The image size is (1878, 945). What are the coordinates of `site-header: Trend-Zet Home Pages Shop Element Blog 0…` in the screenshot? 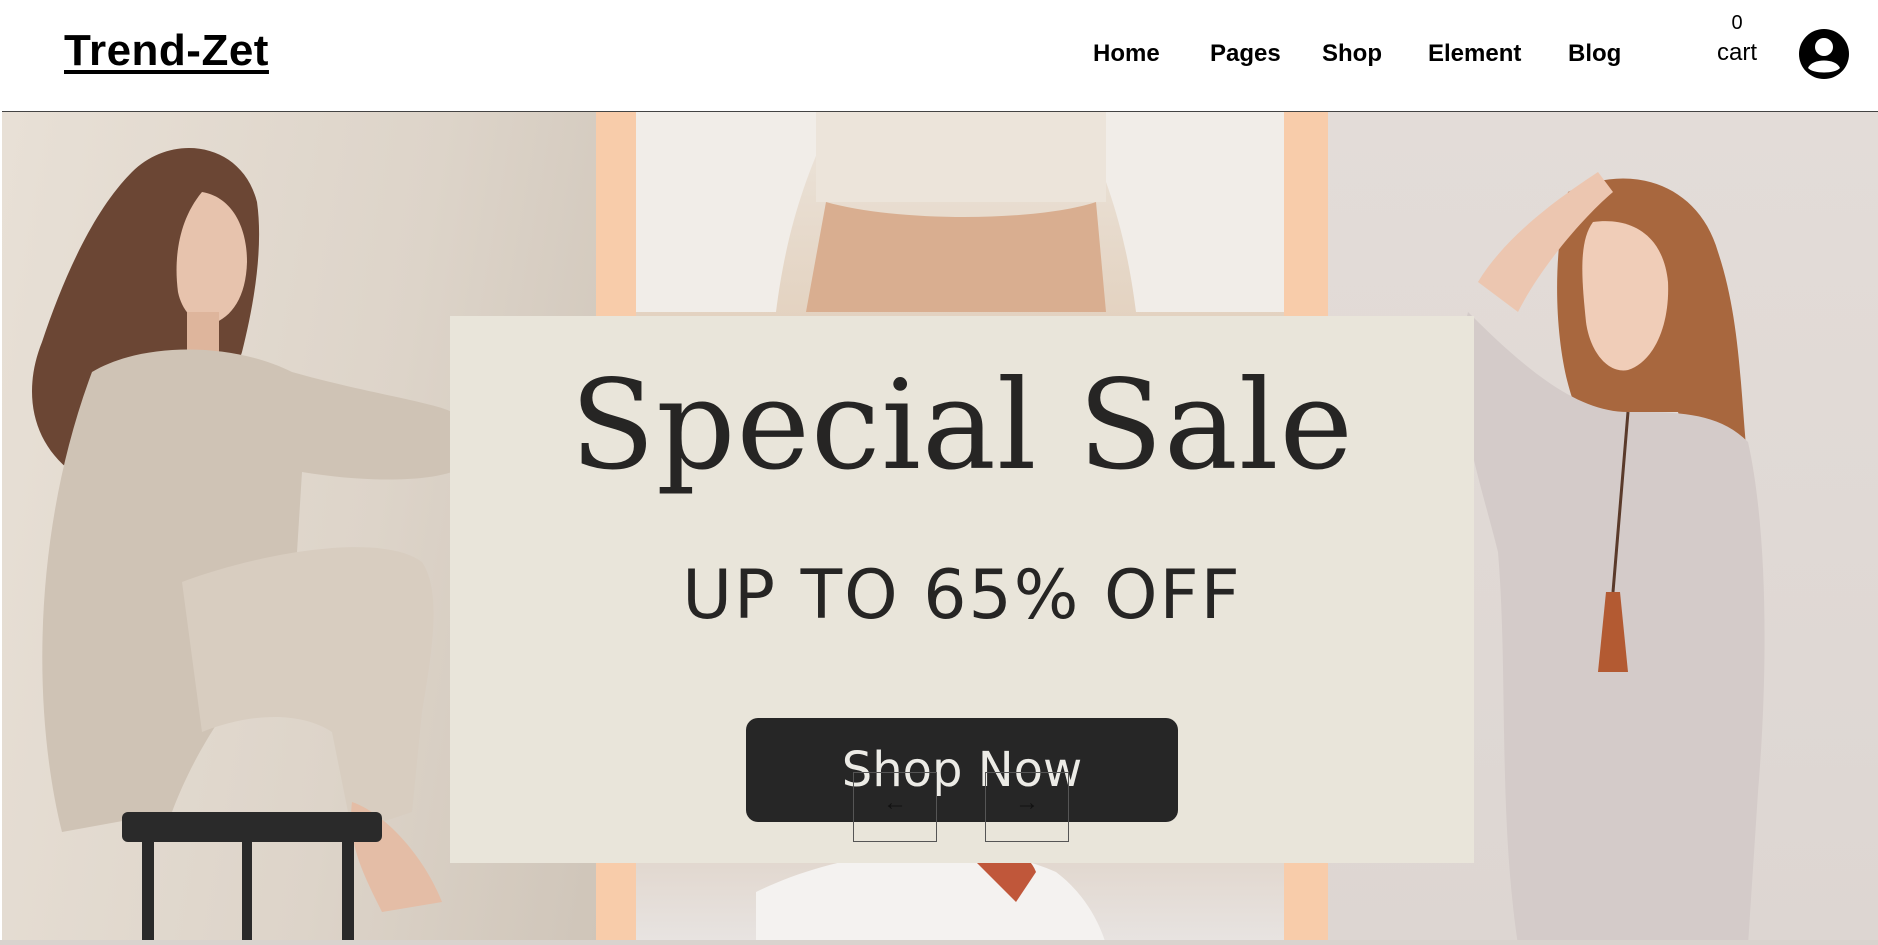 It's located at (940, 56).